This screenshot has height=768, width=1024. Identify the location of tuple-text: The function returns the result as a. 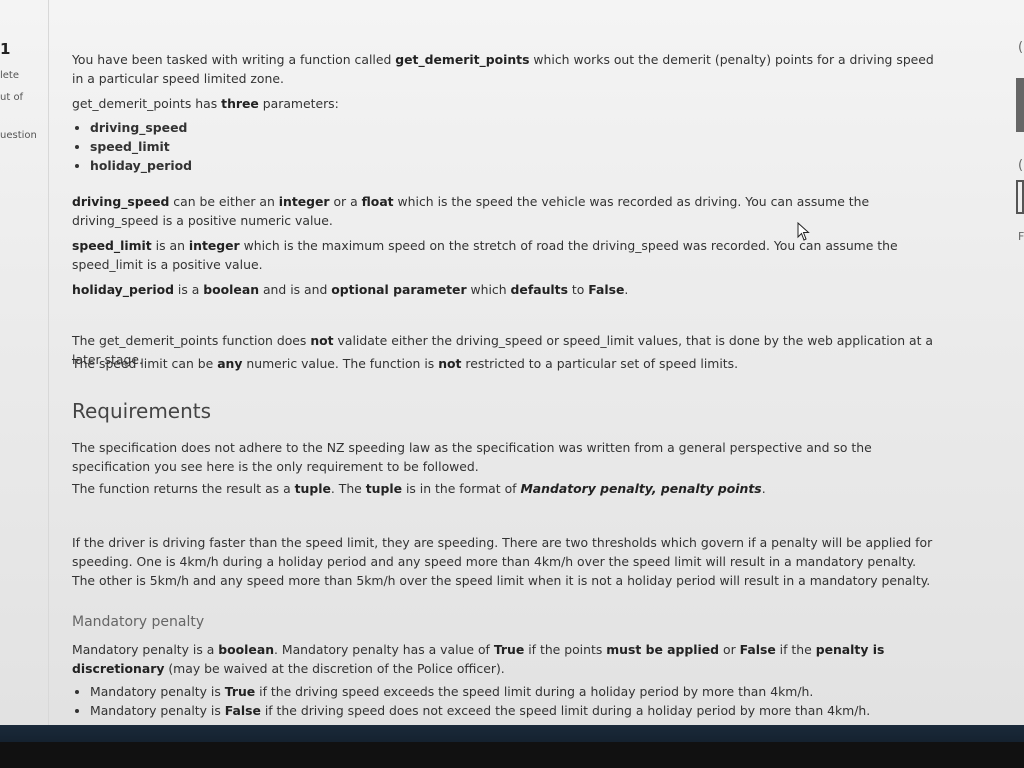
(183, 488).